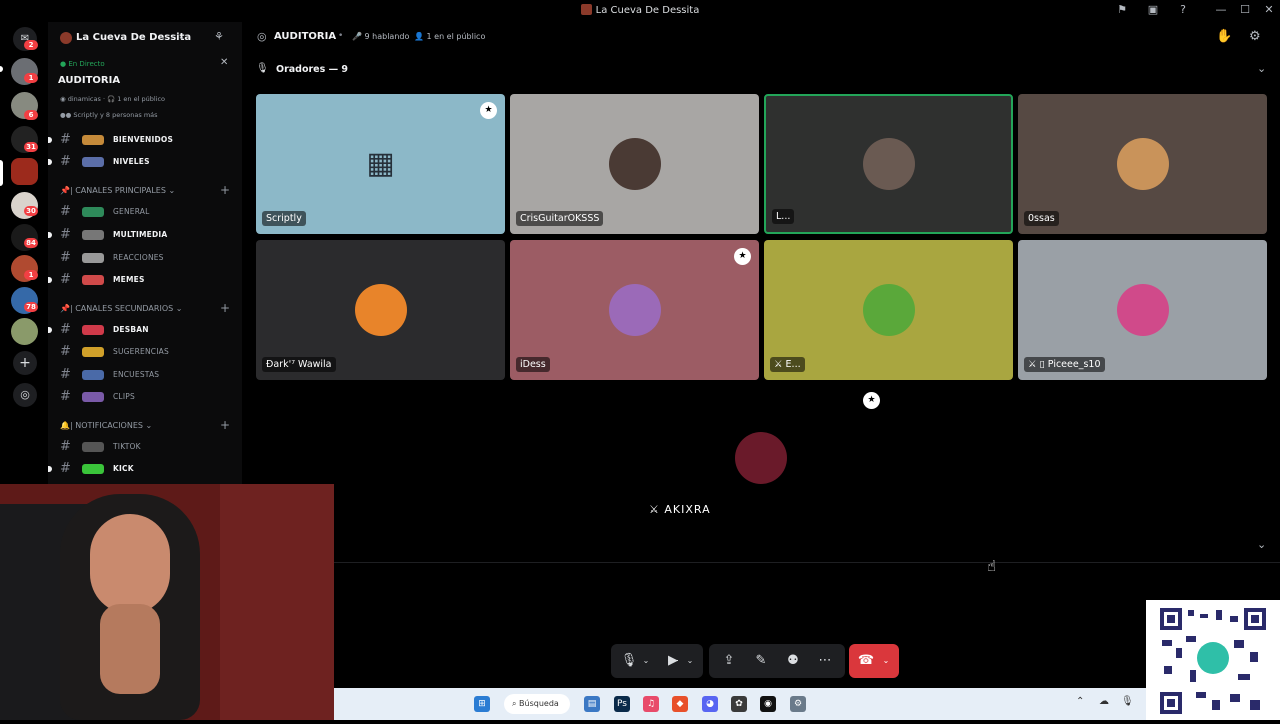  I want to click on raise-hand-icon: ✋, so click(1224, 36).